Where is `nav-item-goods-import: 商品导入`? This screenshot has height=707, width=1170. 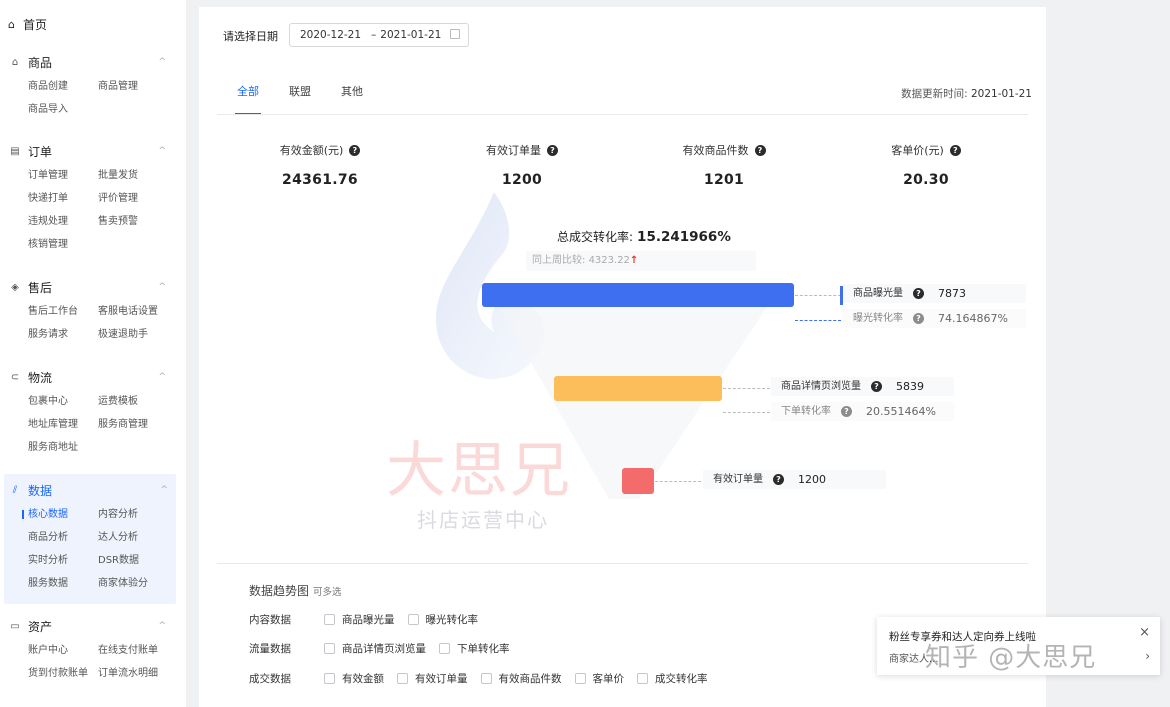 nav-item-goods-import: 商品导入 is located at coordinates (63, 109).